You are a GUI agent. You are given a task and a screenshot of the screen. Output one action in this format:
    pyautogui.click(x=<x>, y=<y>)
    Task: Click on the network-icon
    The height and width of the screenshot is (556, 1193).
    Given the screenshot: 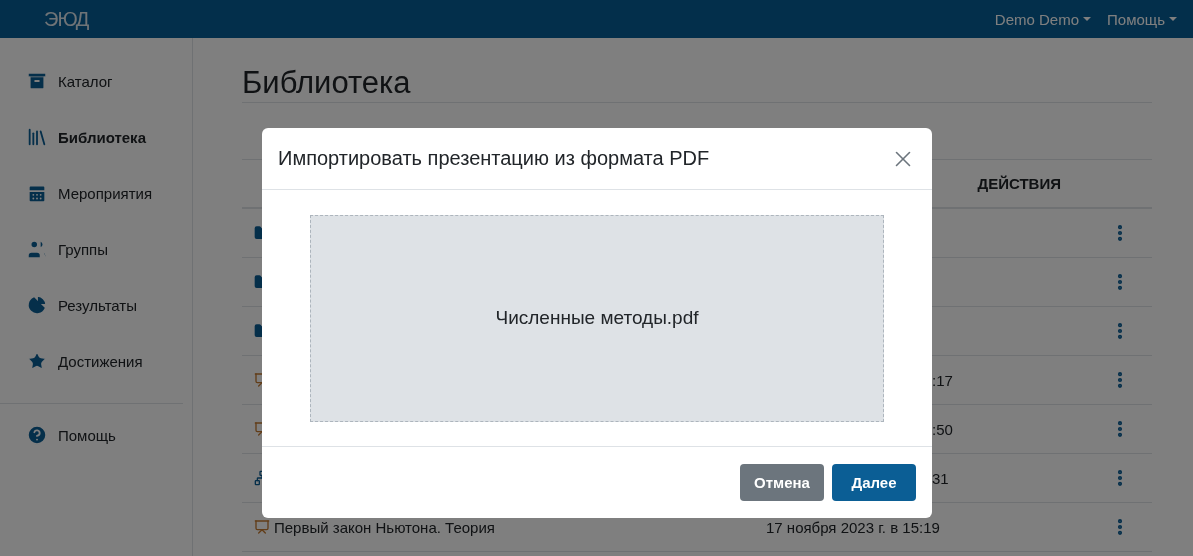 What is the action you would take?
    pyautogui.click(x=258, y=478)
    